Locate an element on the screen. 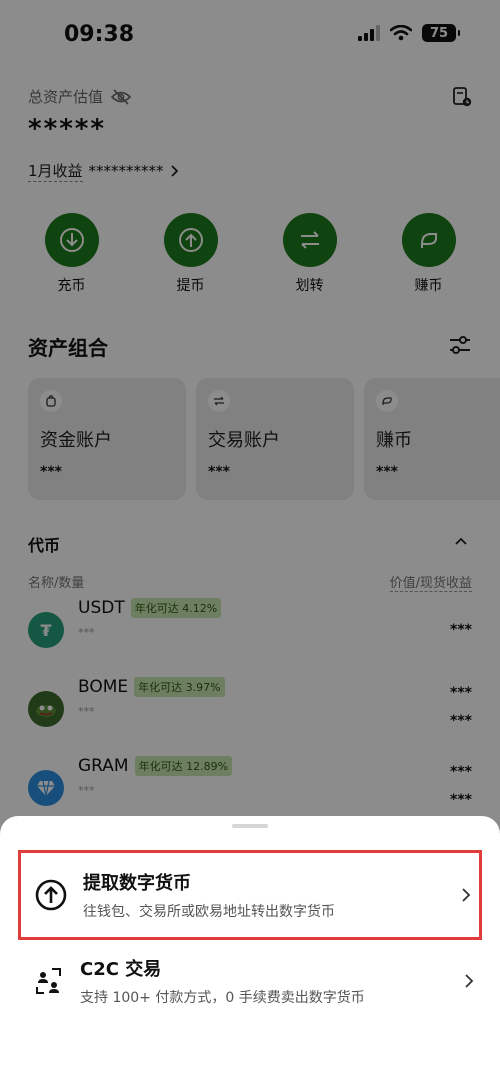 The width and height of the screenshot is (500, 1086). c2c-icon is located at coordinates (48, 981).